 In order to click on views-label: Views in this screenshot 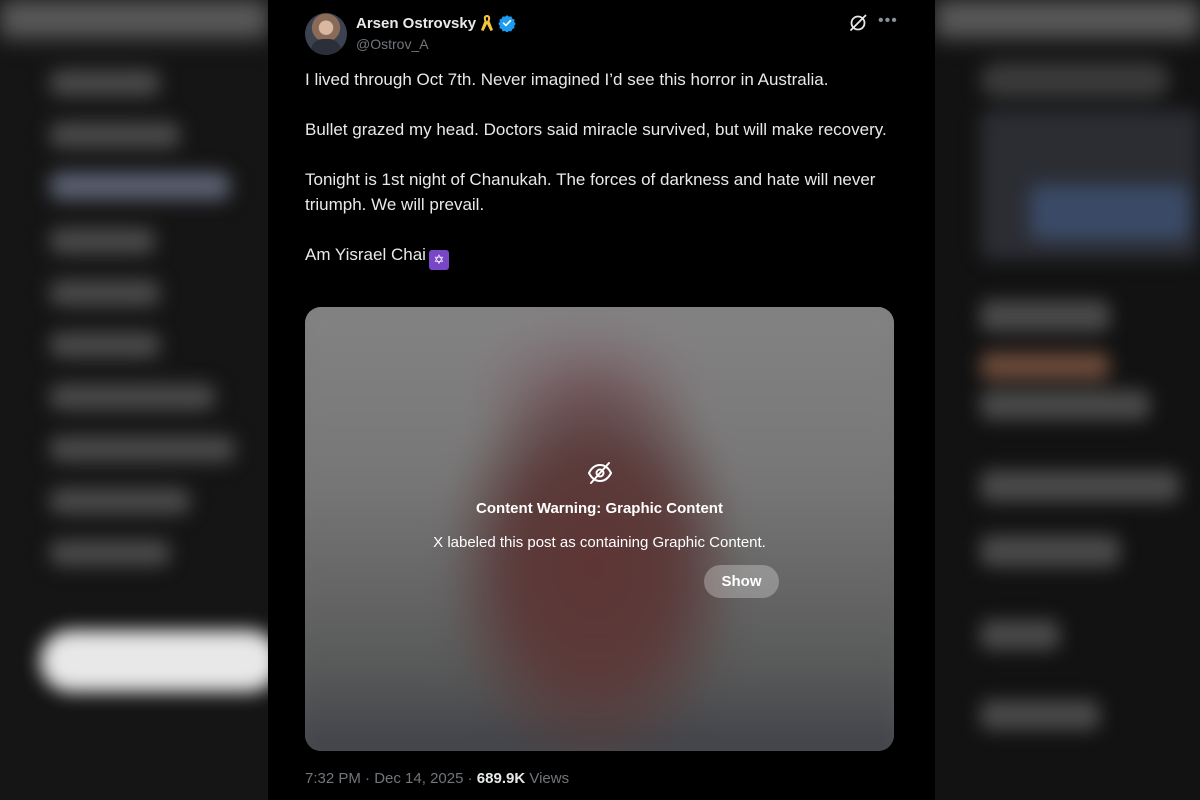, I will do `click(549, 778)`.